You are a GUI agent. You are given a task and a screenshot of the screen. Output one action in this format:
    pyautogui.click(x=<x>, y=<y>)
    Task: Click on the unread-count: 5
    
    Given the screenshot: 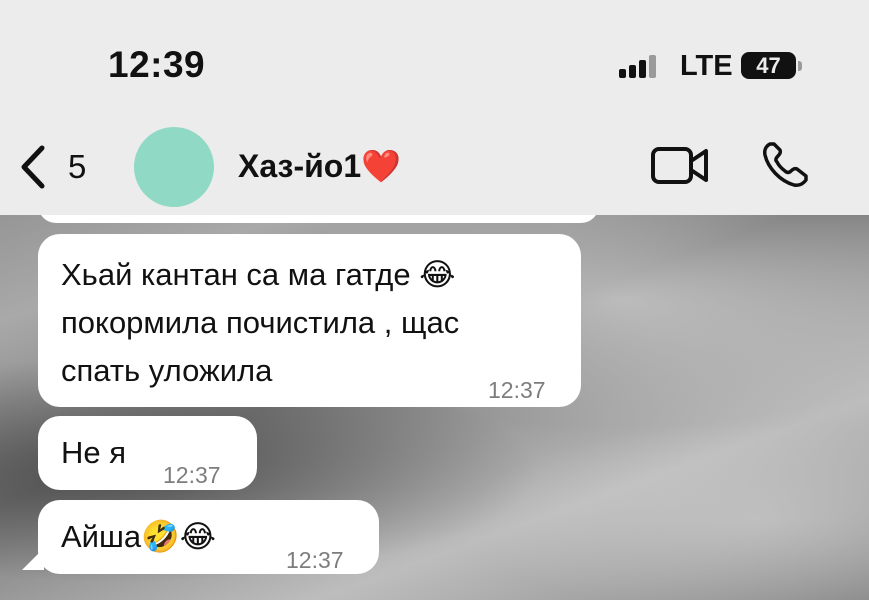 What is the action you would take?
    pyautogui.click(x=77, y=167)
    